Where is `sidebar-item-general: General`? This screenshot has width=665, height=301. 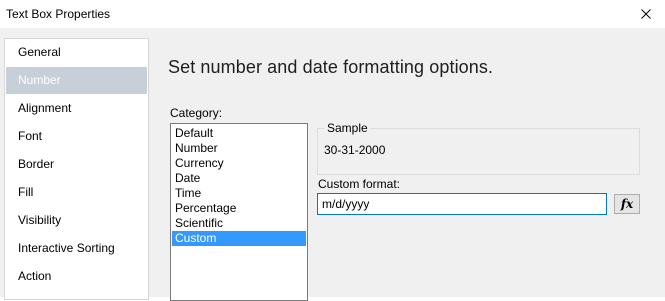
sidebar-item-general: General is located at coordinates (76, 52).